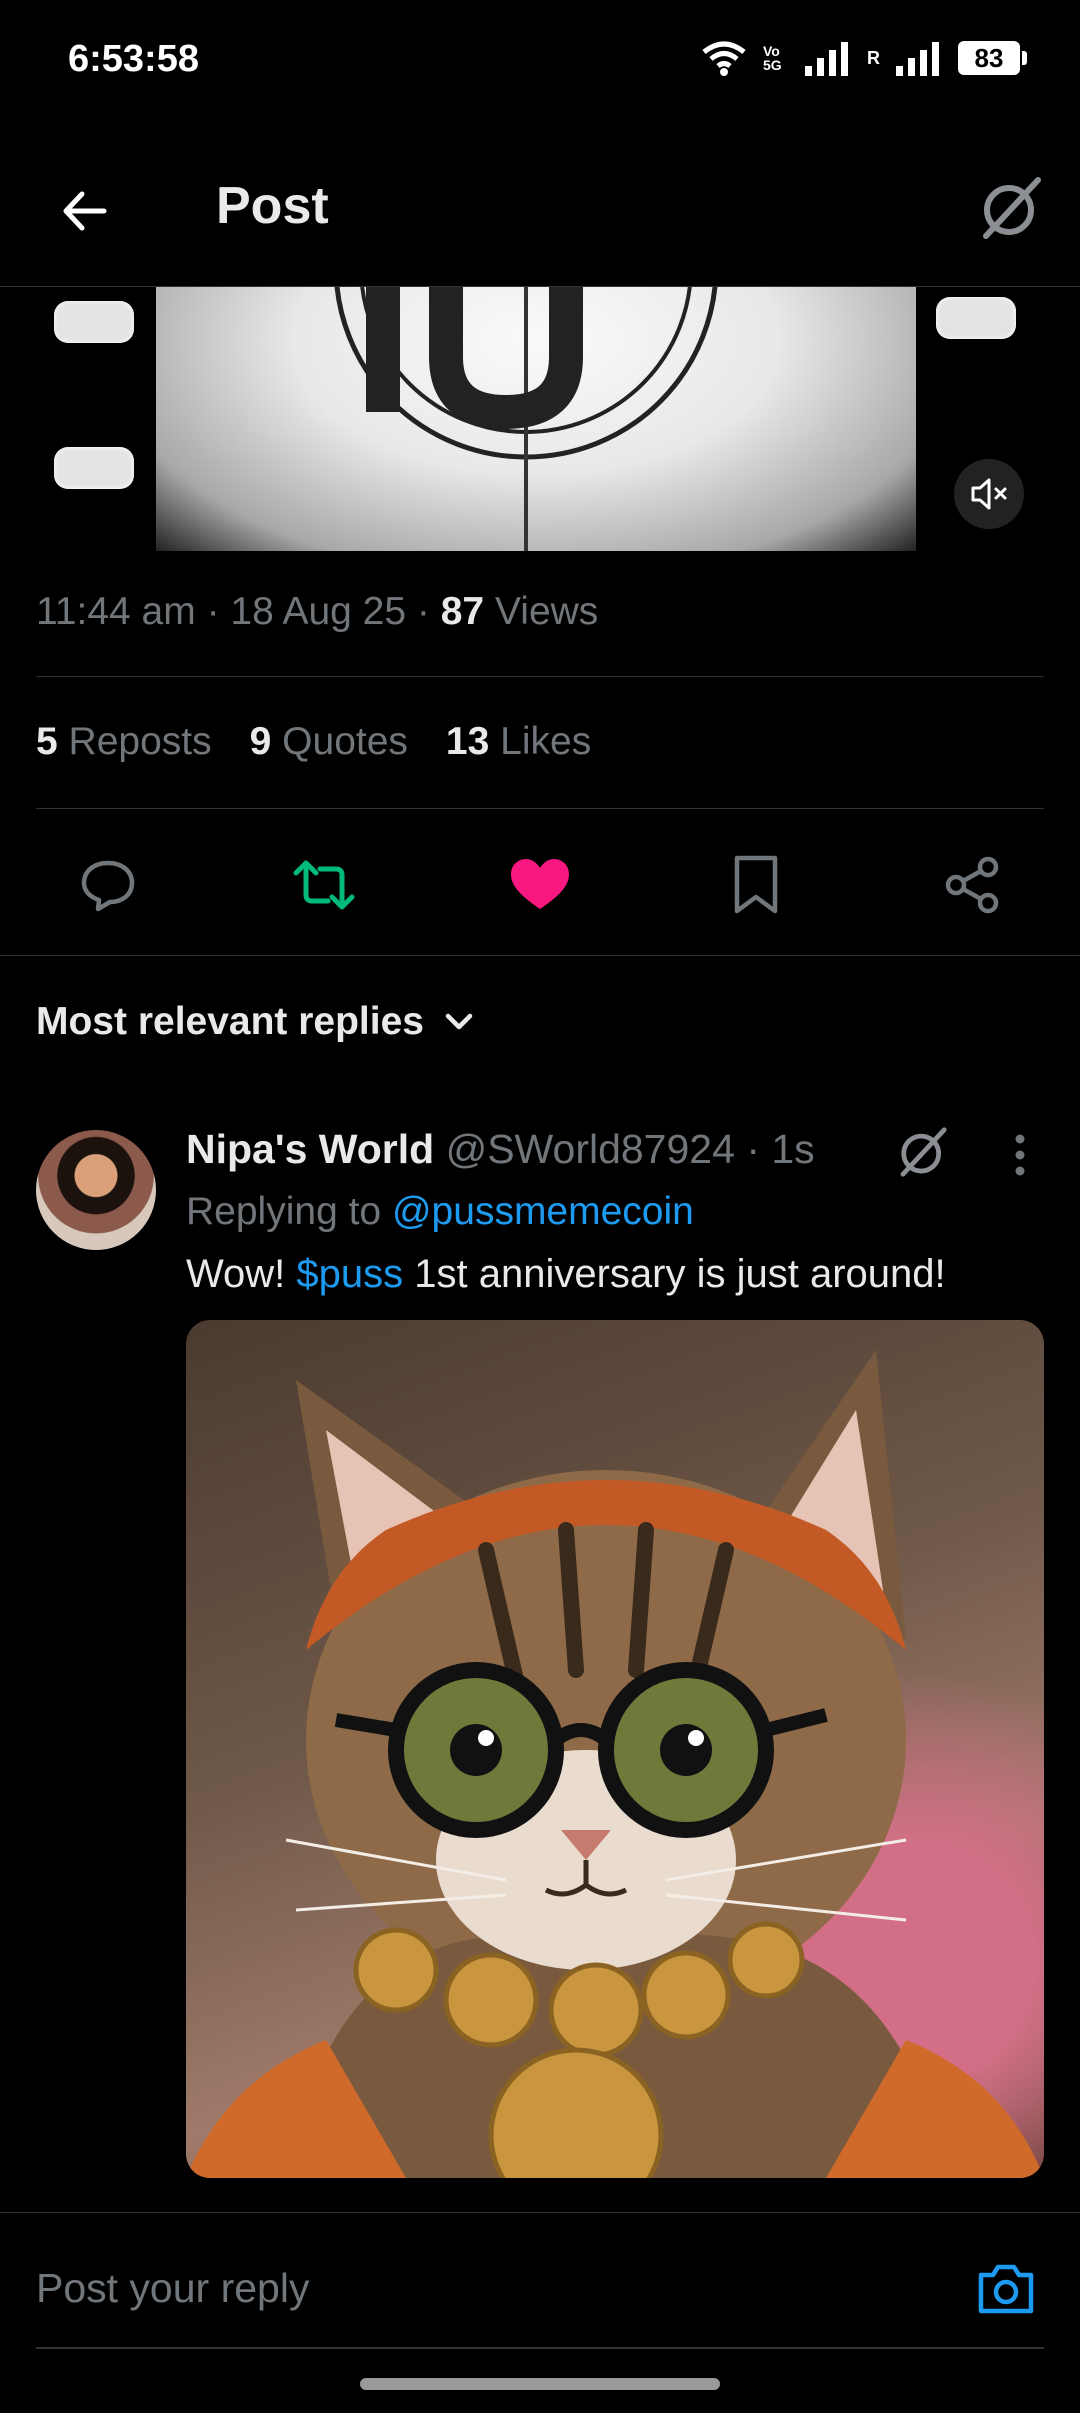 The height and width of the screenshot is (2413, 1080). What do you see at coordinates (873, 57) in the screenshot?
I see `roaming-label: R` at bounding box center [873, 57].